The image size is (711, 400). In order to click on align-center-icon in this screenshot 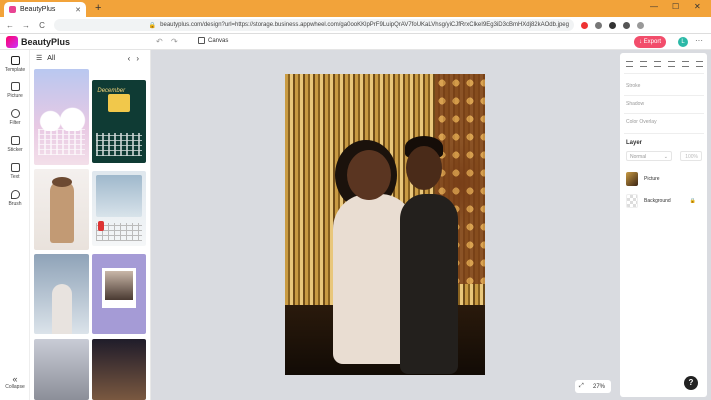, I will do `click(643, 64)`.